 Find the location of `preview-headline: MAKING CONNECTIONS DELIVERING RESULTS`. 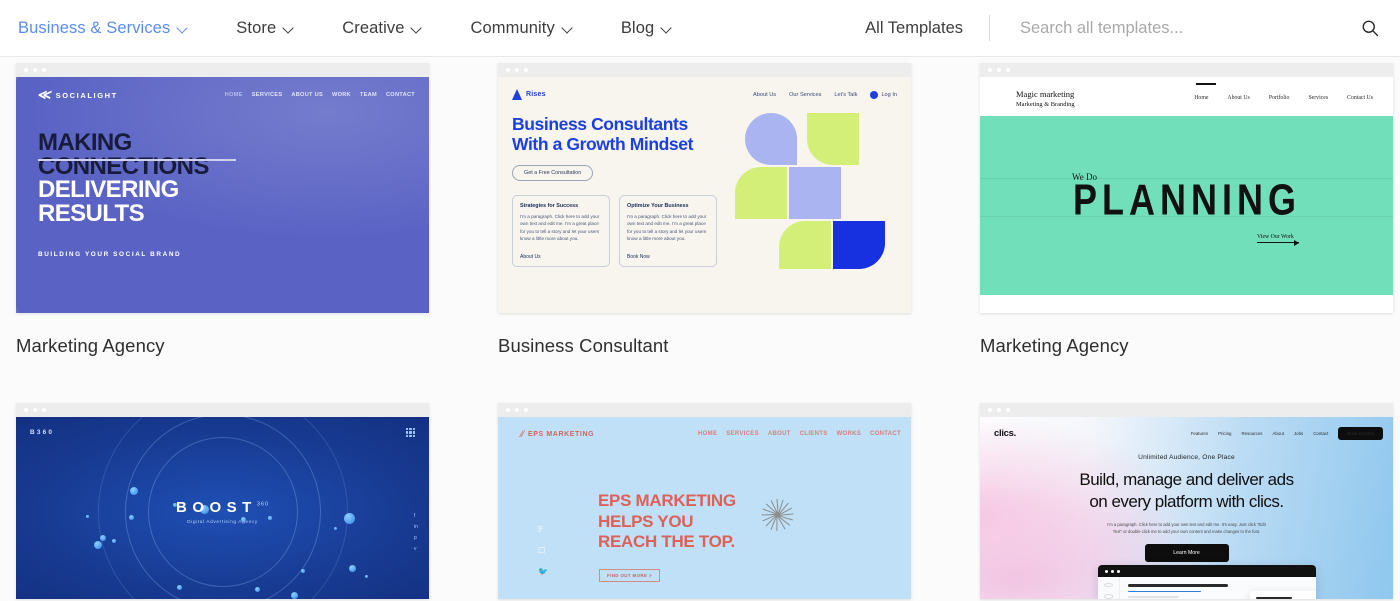

preview-headline: MAKING CONNECTIONS DELIVERING RESULTS is located at coordinates (222, 164).